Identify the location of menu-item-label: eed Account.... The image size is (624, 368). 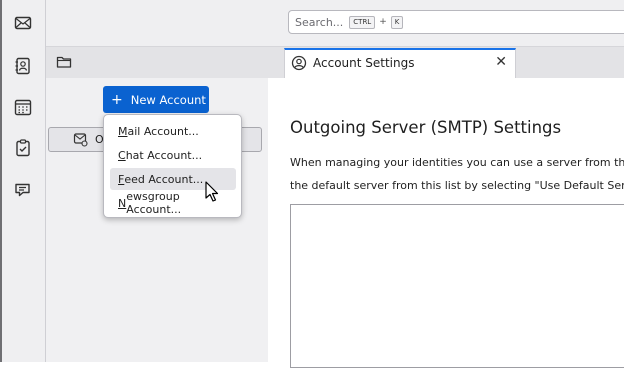
(164, 179).